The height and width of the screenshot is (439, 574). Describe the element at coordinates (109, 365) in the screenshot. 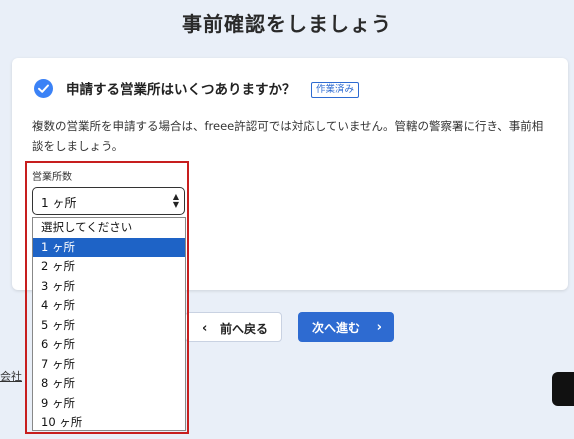

I see `dropdown-option: 7 ヶ所` at that location.